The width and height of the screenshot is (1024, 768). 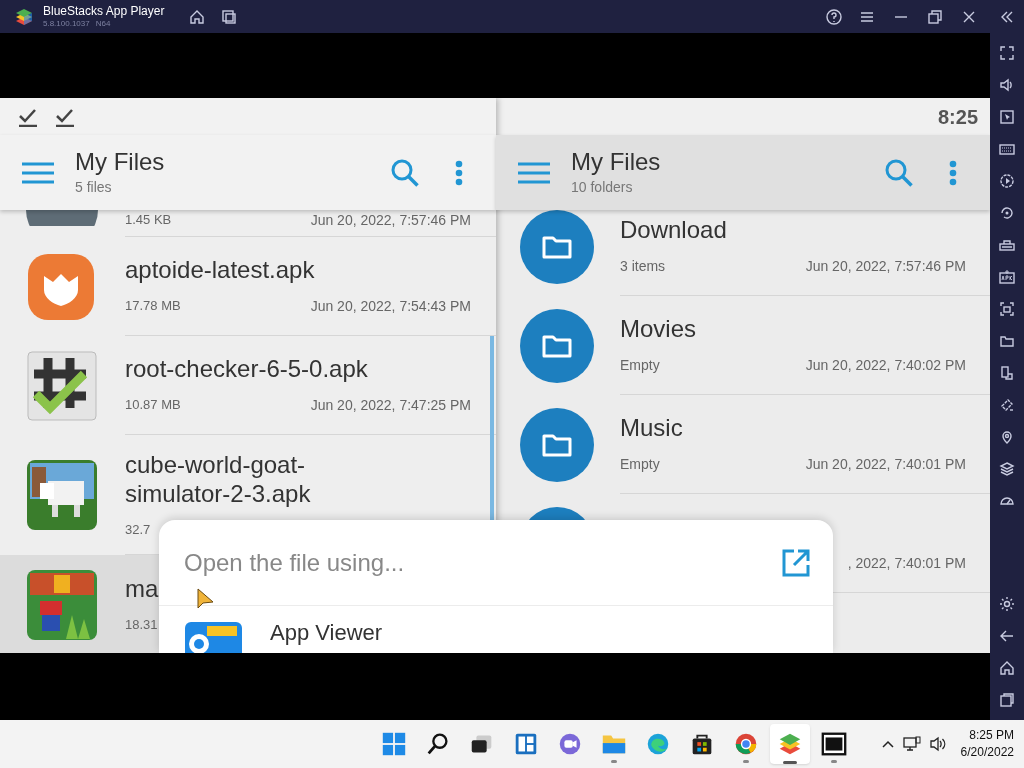 What do you see at coordinates (602, 187) in the screenshot?
I see `item-count: 10 folders` at bounding box center [602, 187].